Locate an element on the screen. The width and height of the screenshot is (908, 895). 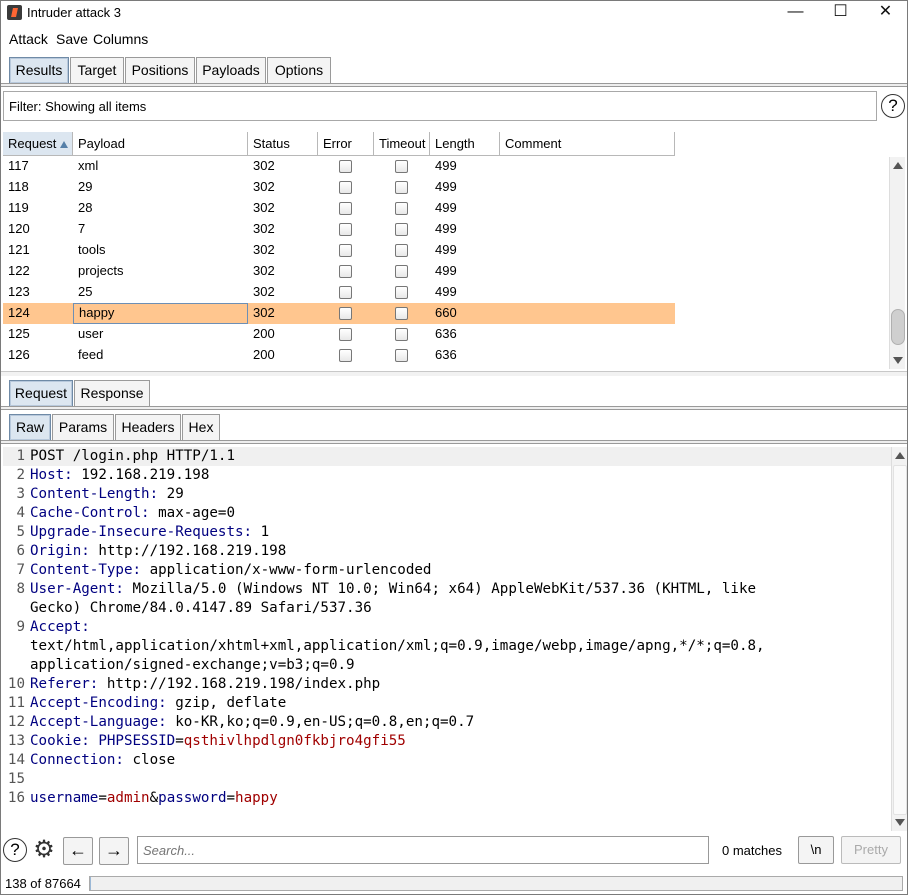
column-error: Error is located at coordinates (346, 144).